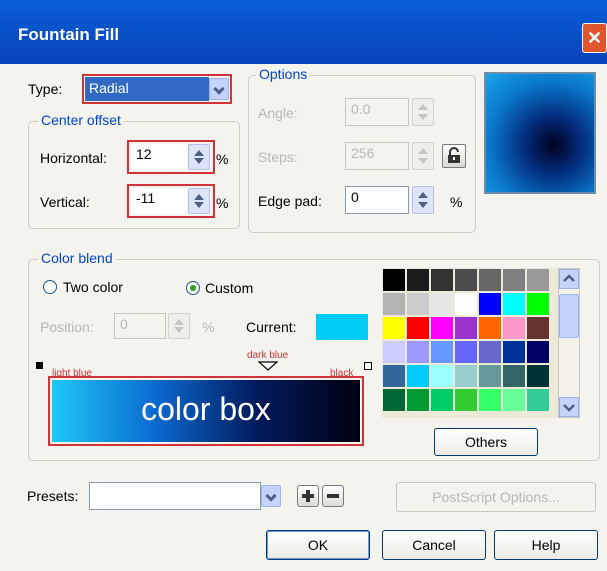  Describe the element at coordinates (179, 326) in the screenshot. I see `position-spinner` at that location.